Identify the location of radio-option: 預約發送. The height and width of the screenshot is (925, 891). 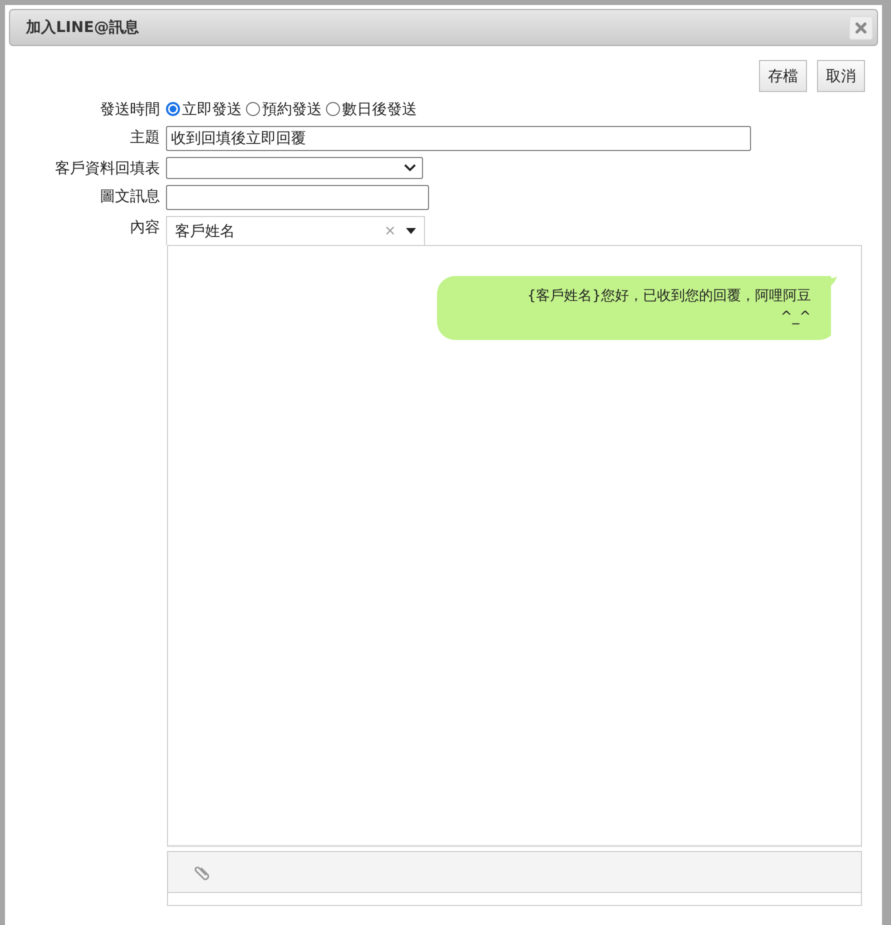
(284, 109).